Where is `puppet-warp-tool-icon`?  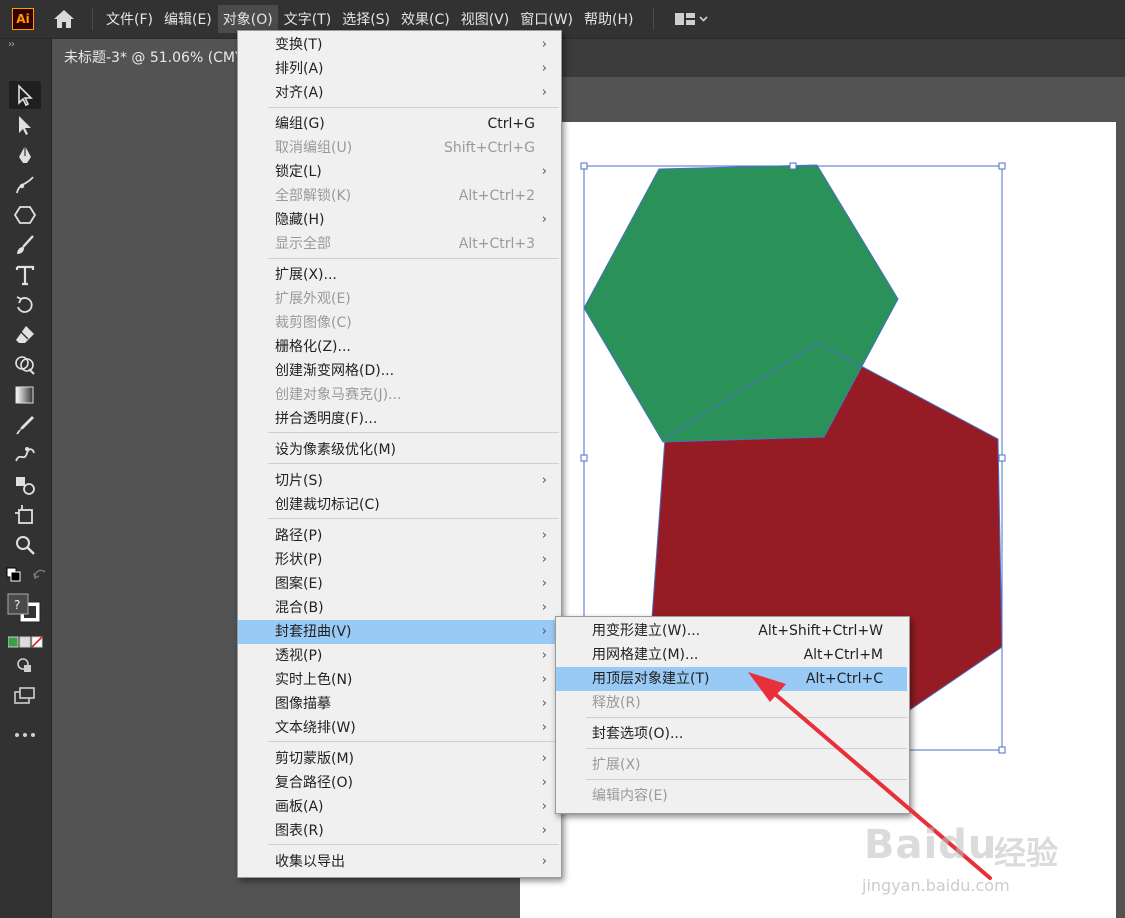 puppet-warp-tool-icon is located at coordinates (25, 455).